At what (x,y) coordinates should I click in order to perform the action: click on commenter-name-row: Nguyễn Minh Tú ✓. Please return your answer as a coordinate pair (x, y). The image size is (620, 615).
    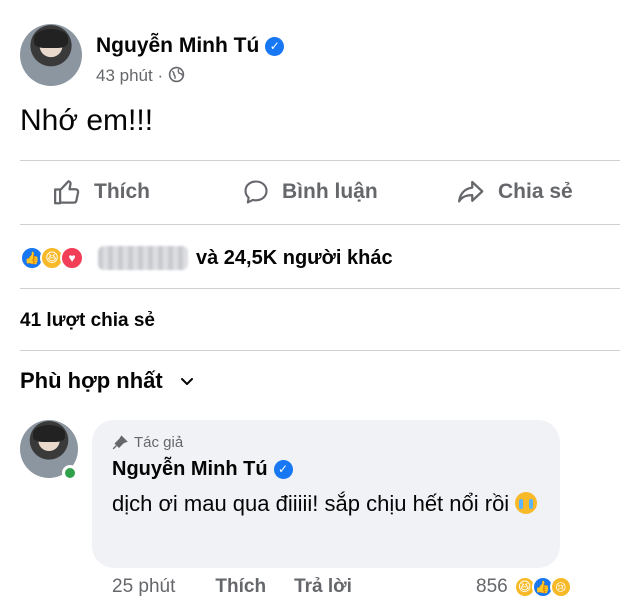
    Looking at the image, I should click on (202, 469).